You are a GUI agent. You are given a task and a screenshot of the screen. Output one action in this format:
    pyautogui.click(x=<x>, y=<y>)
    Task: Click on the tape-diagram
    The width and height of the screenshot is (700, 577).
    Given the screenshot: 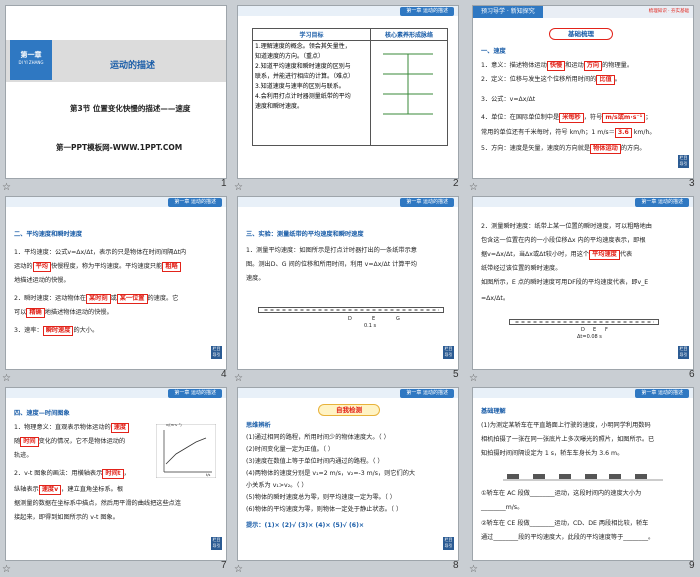 What is the action you would take?
    pyautogui.click(x=351, y=310)
    